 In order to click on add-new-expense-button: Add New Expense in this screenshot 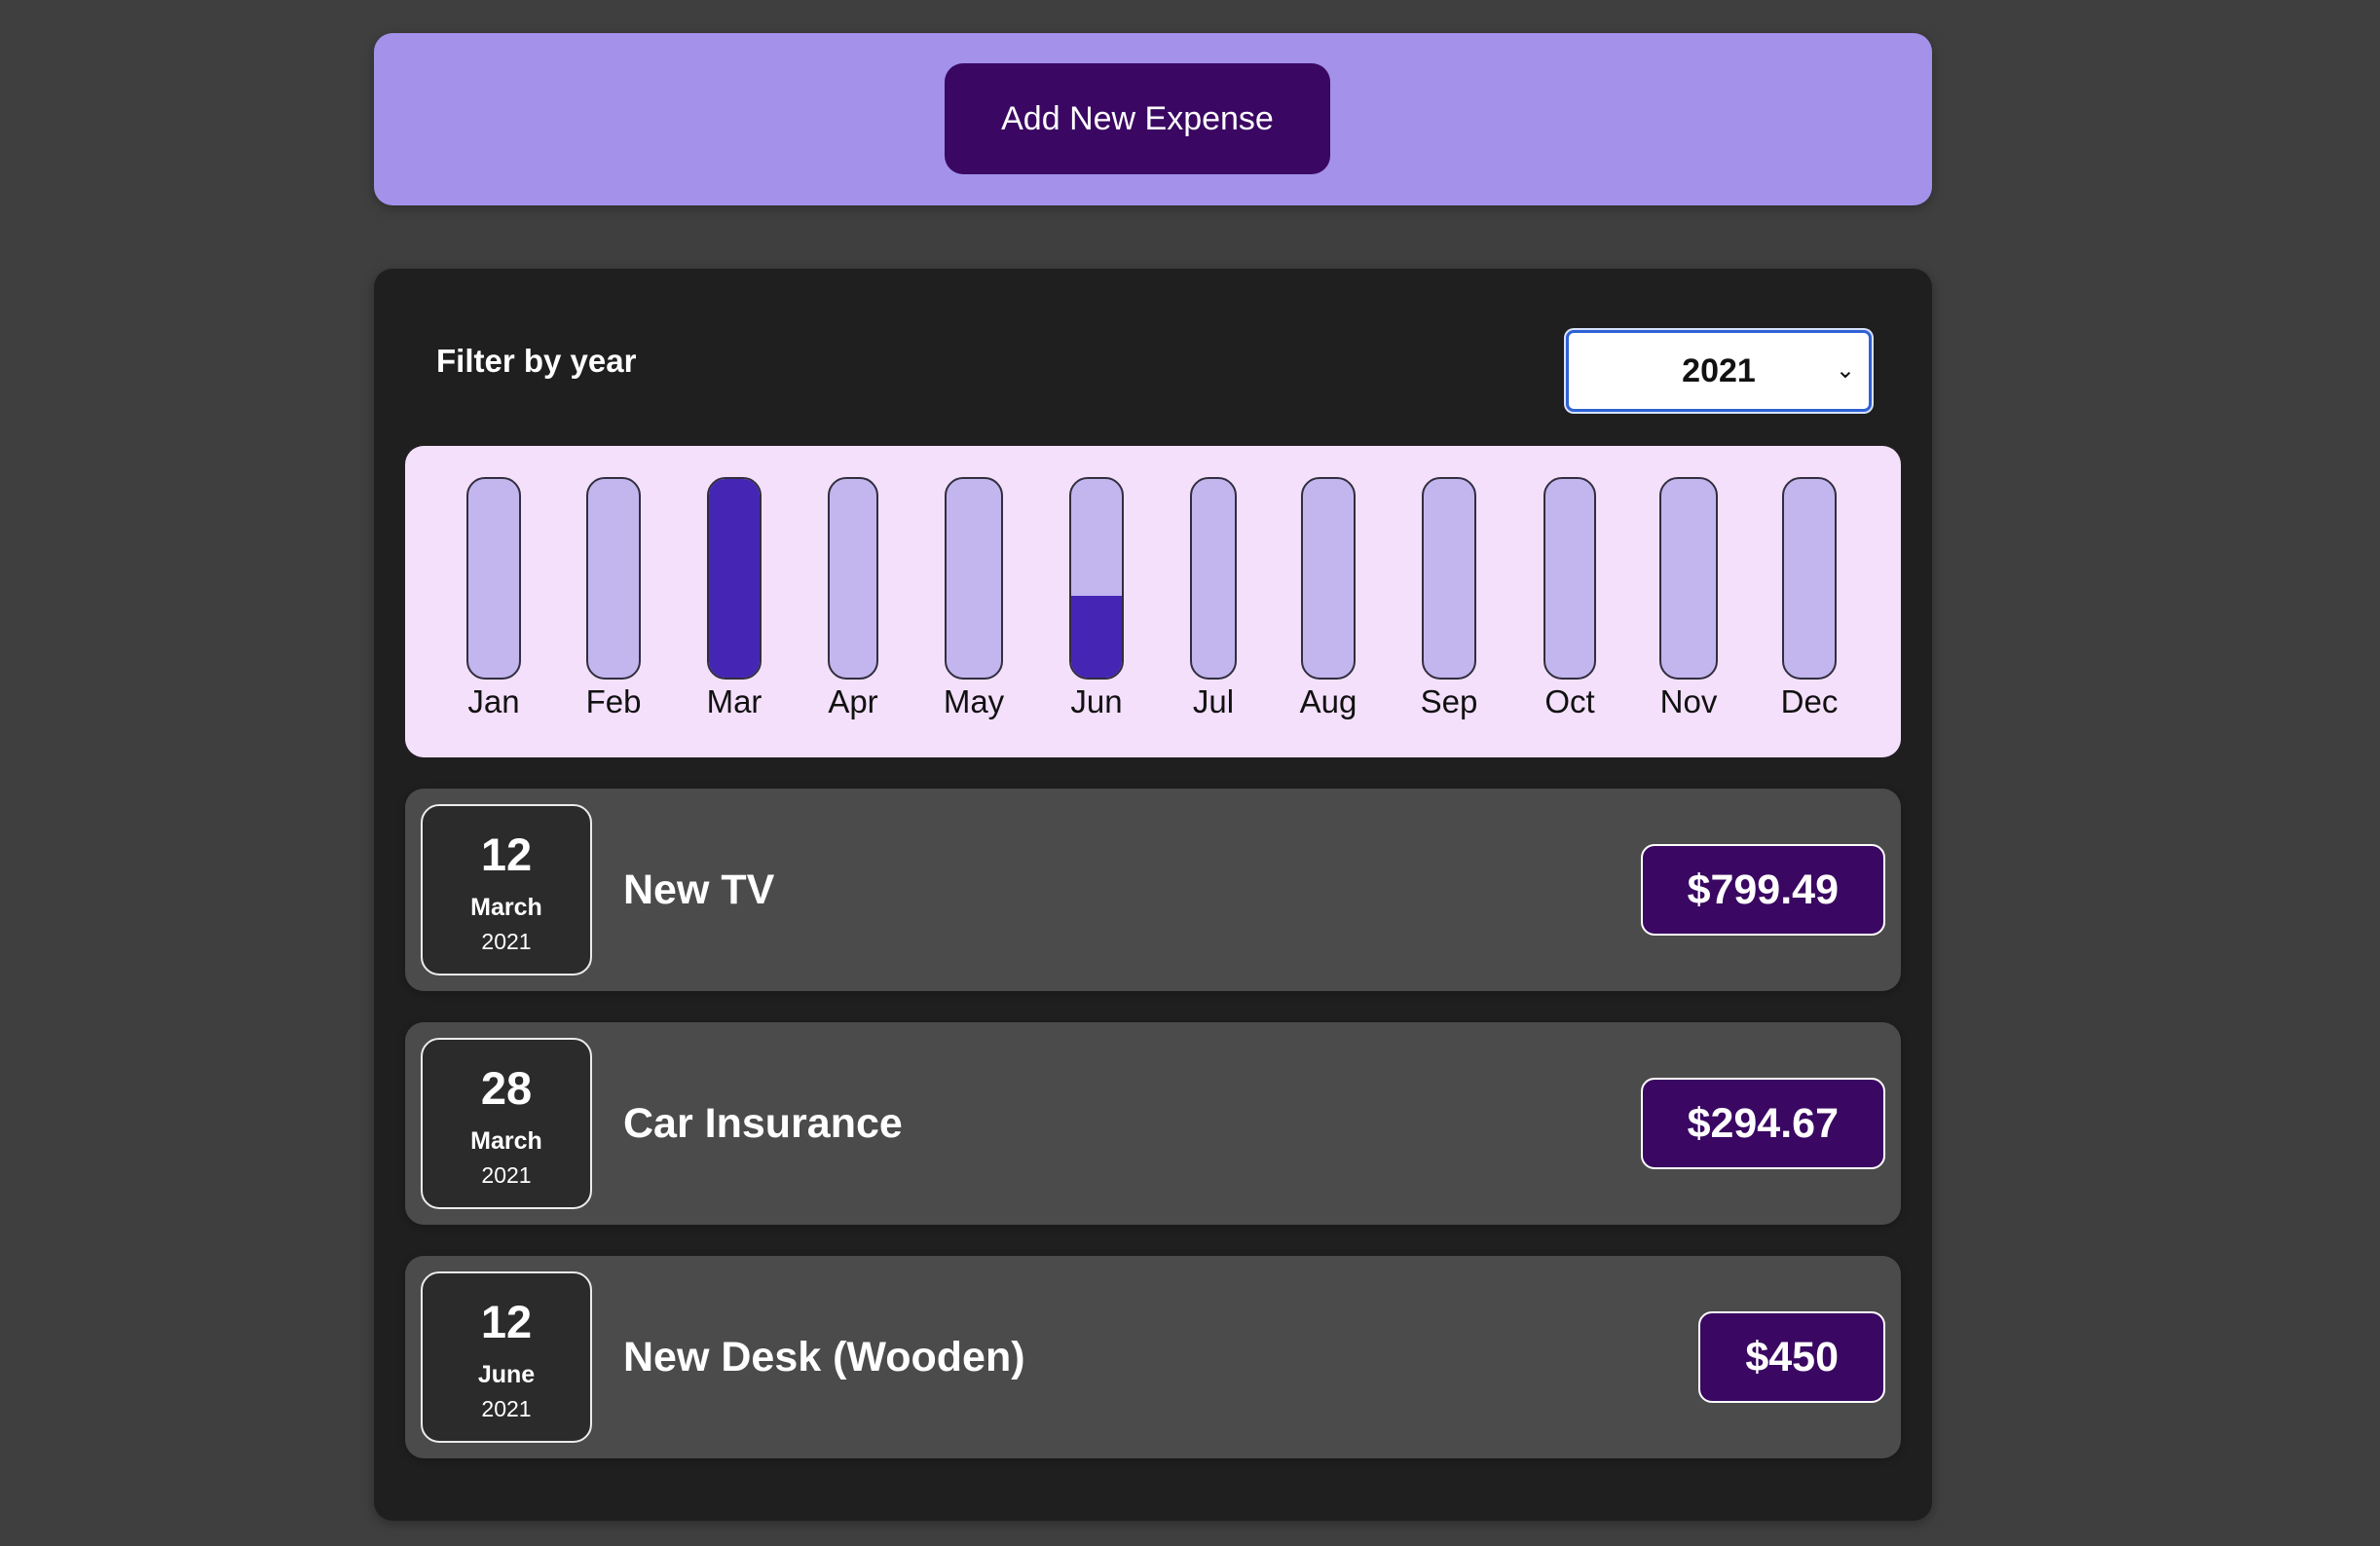, I will do `click(1137, 118)`.